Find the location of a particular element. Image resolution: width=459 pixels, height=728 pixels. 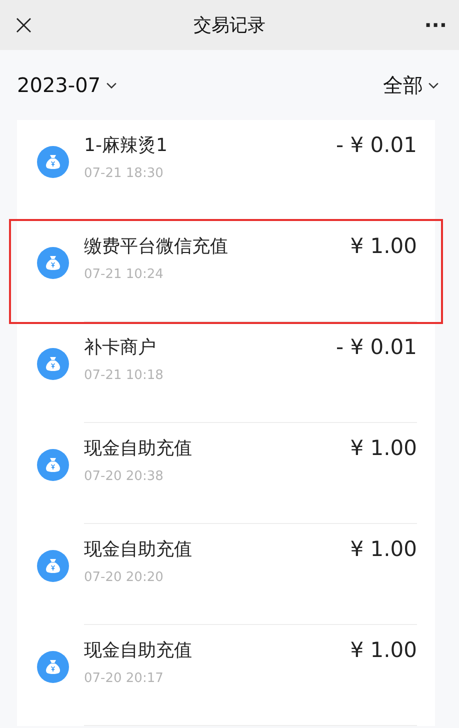

transaction-time: 07-20 20:20 is located at coordinates (124, 577).